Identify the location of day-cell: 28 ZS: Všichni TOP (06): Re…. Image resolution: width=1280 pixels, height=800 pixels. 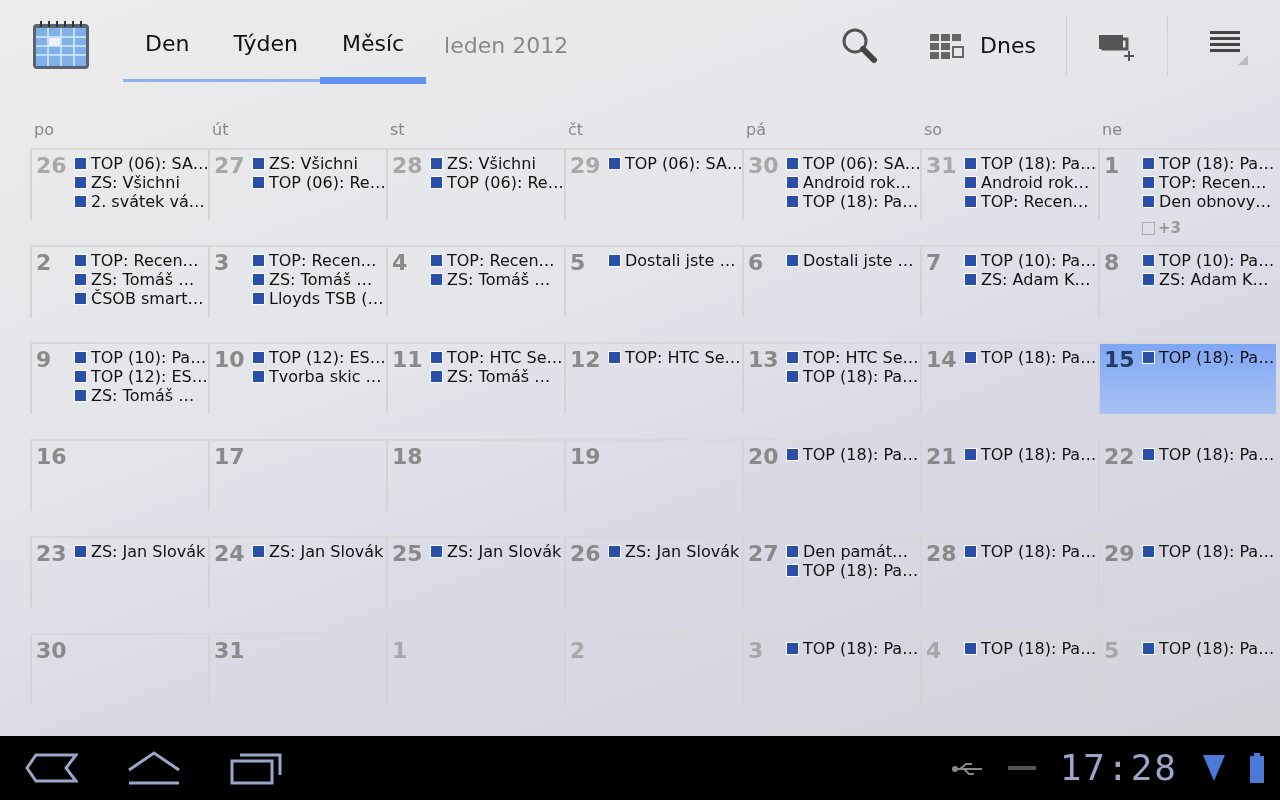
(475, 185).